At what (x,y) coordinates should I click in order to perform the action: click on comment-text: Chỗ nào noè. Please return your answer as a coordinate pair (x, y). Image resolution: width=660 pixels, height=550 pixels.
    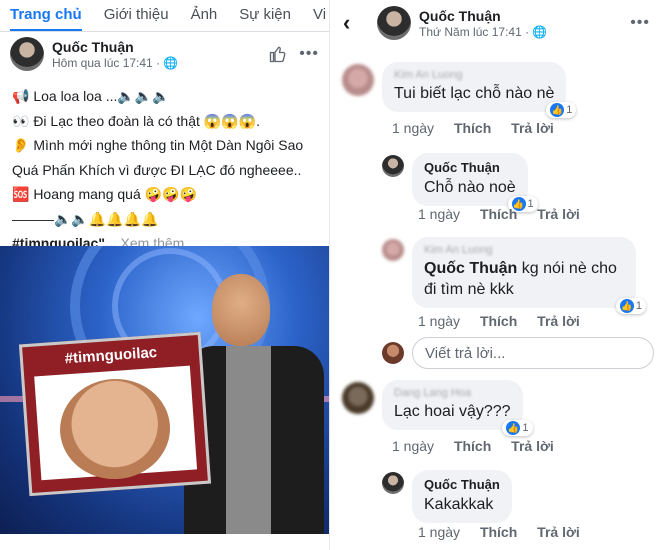
    Looking at the image, I should click on (470, 187).